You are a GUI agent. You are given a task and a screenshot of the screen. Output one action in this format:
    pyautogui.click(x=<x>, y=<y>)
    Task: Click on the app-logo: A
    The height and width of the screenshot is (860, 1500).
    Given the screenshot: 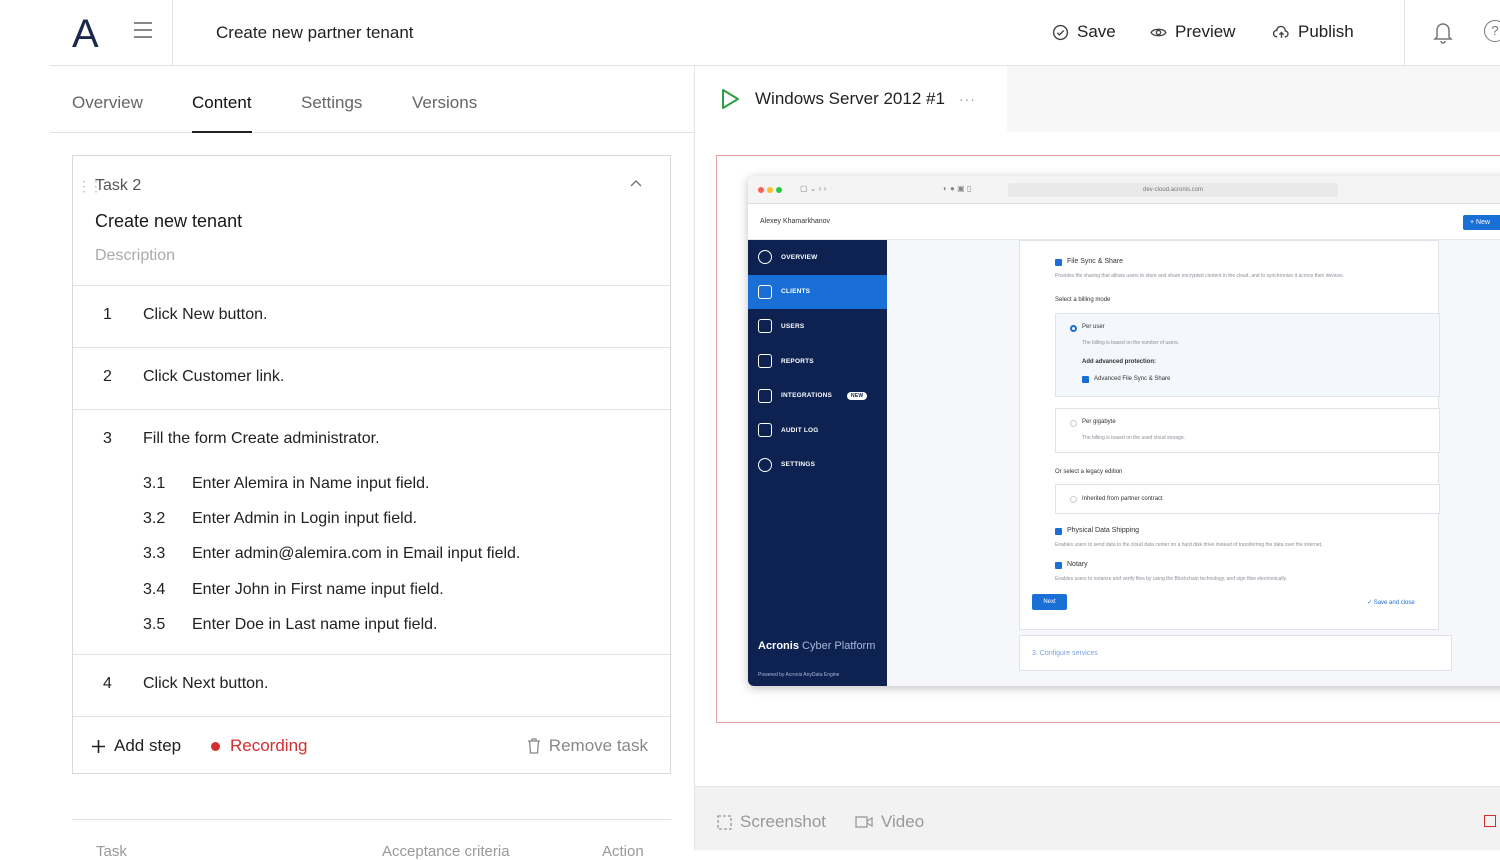 What is the action you would take?
    pyautogui.click(x=85, y=34)
    